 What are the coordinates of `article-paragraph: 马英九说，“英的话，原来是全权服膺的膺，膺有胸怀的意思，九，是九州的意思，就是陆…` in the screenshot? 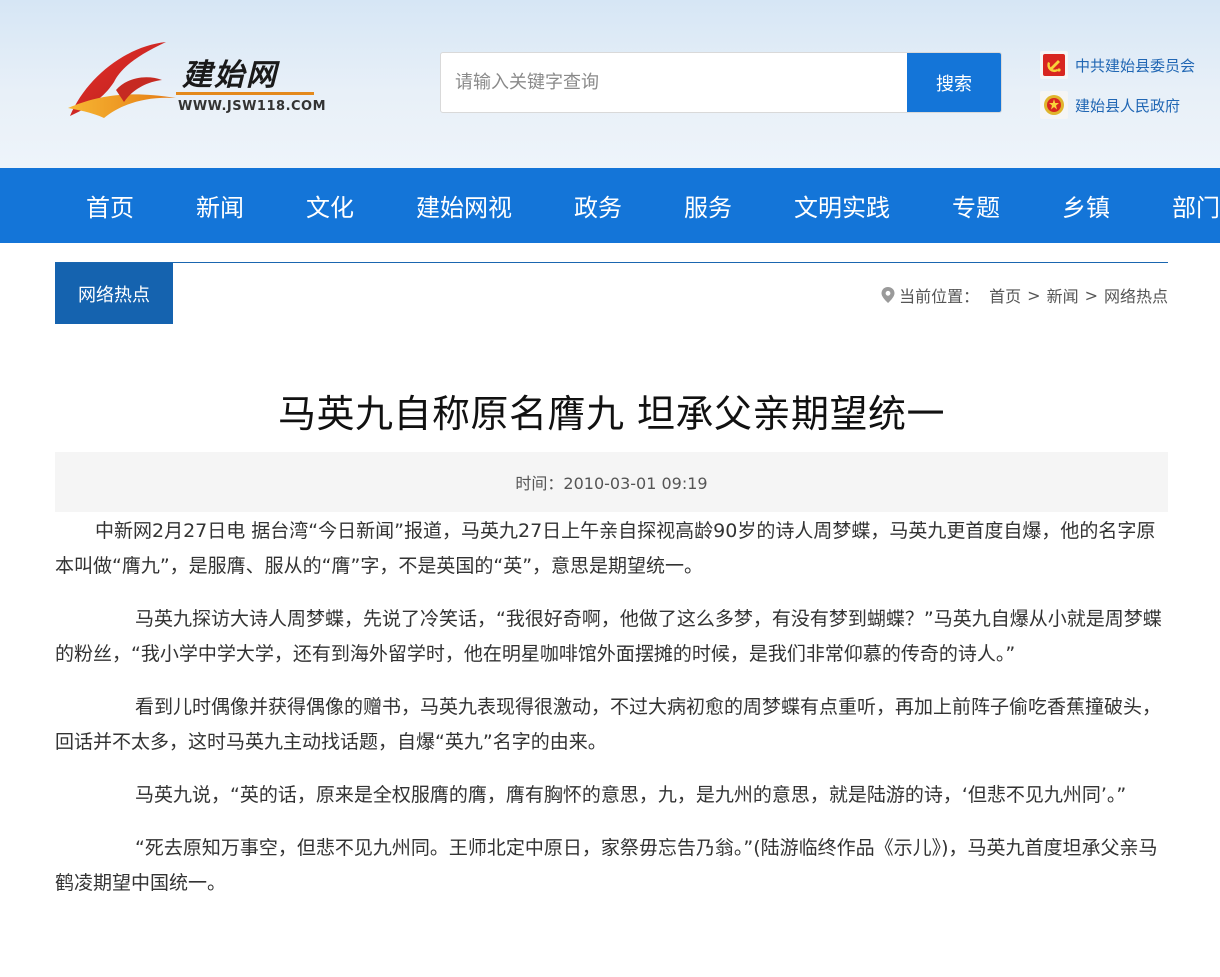 It's located at (631, 795).